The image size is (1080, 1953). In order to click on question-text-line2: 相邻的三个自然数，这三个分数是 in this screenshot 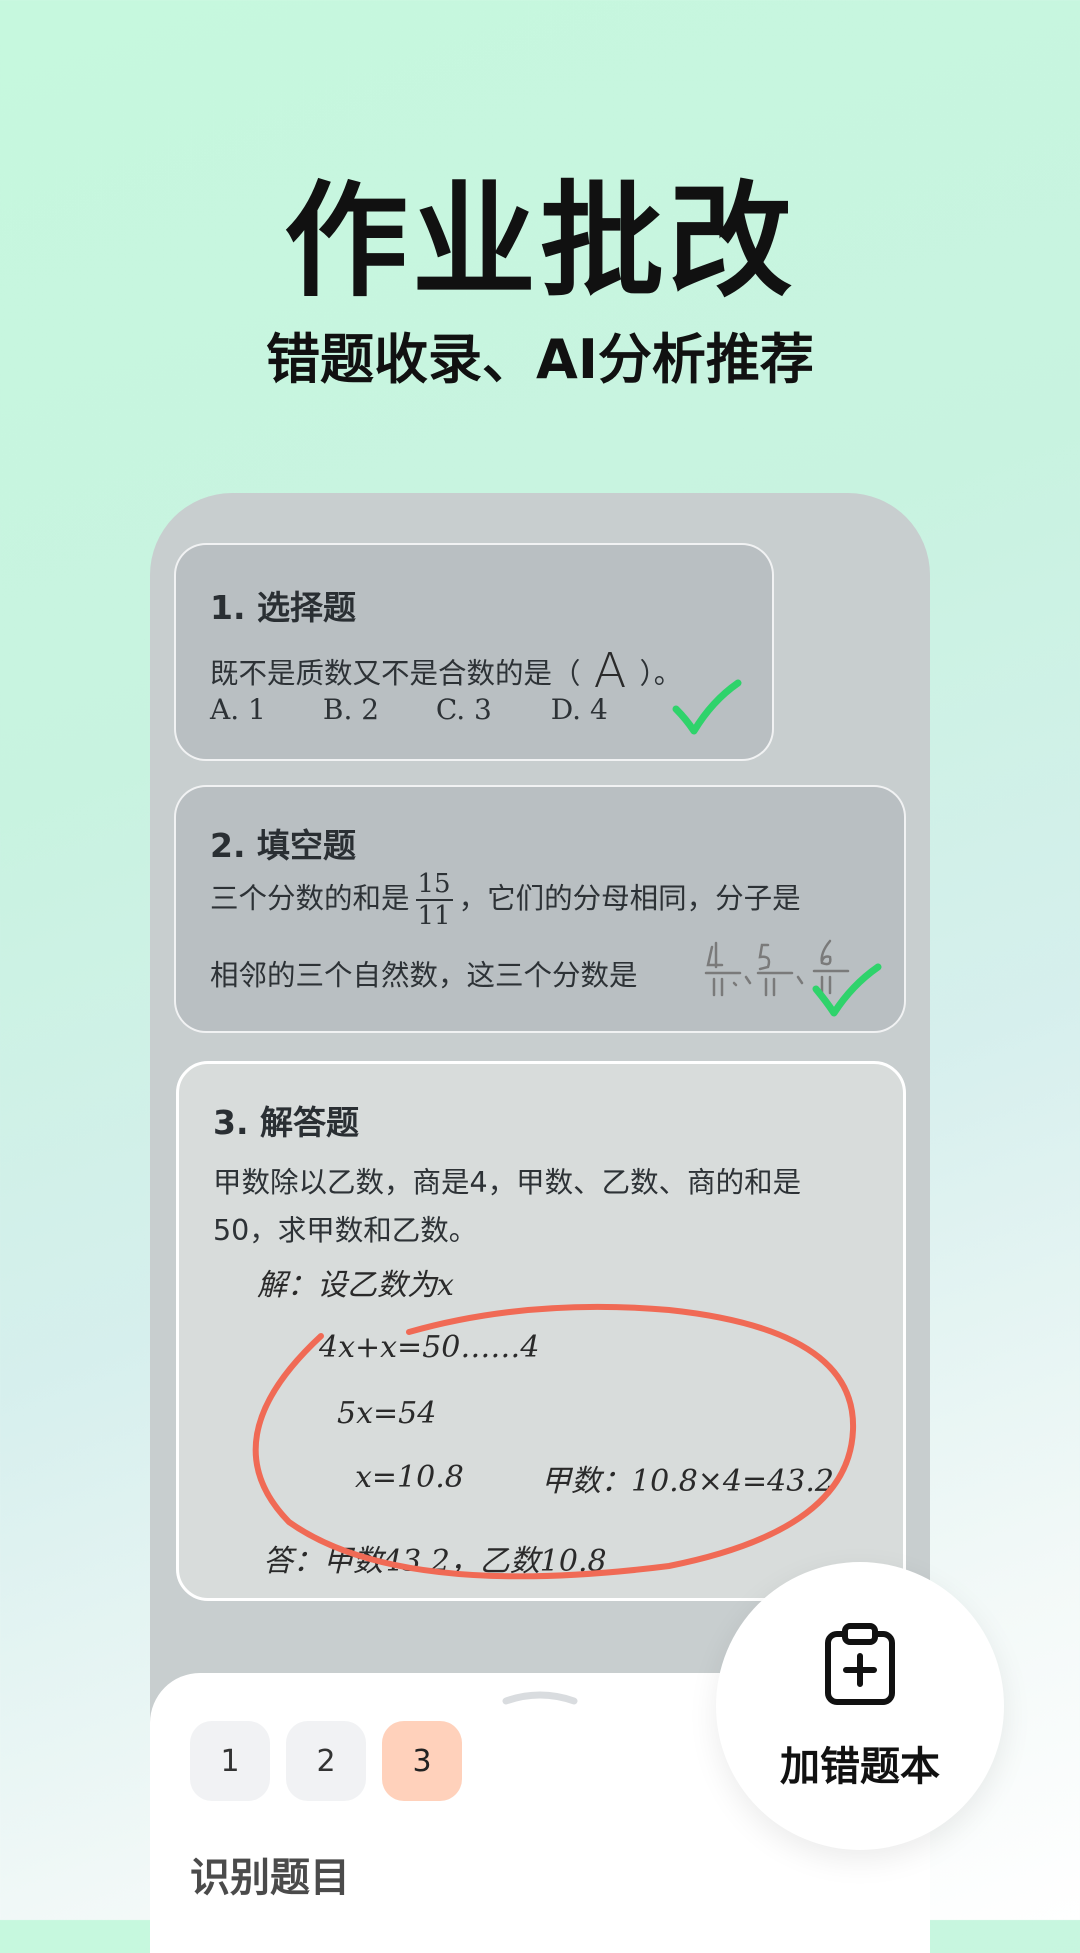, I will do `click(424, 975)`.